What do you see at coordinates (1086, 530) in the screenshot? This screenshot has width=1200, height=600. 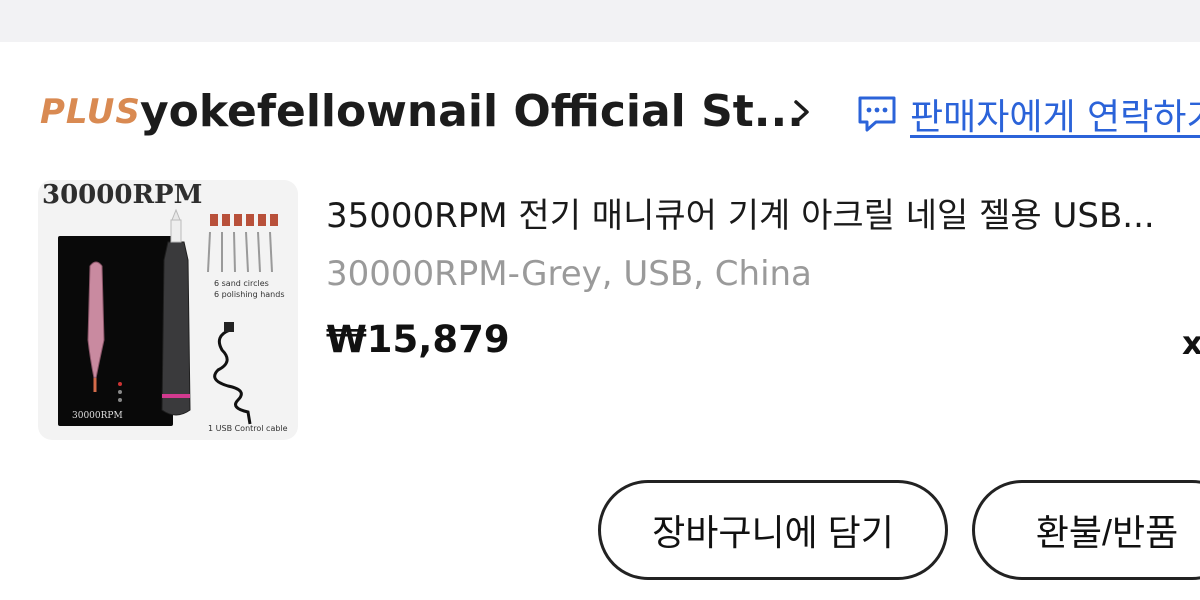 I see `refund-return-button: 환불/반품` at bounding box center [1086, 530].